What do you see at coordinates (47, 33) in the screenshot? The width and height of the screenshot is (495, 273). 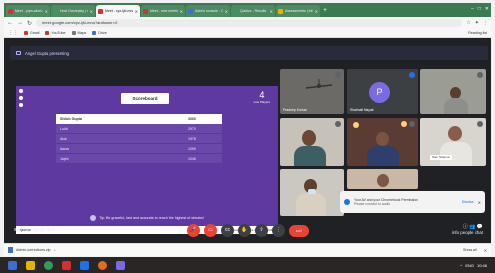 I see `youtube-icon` at bounding box center [47, 33].